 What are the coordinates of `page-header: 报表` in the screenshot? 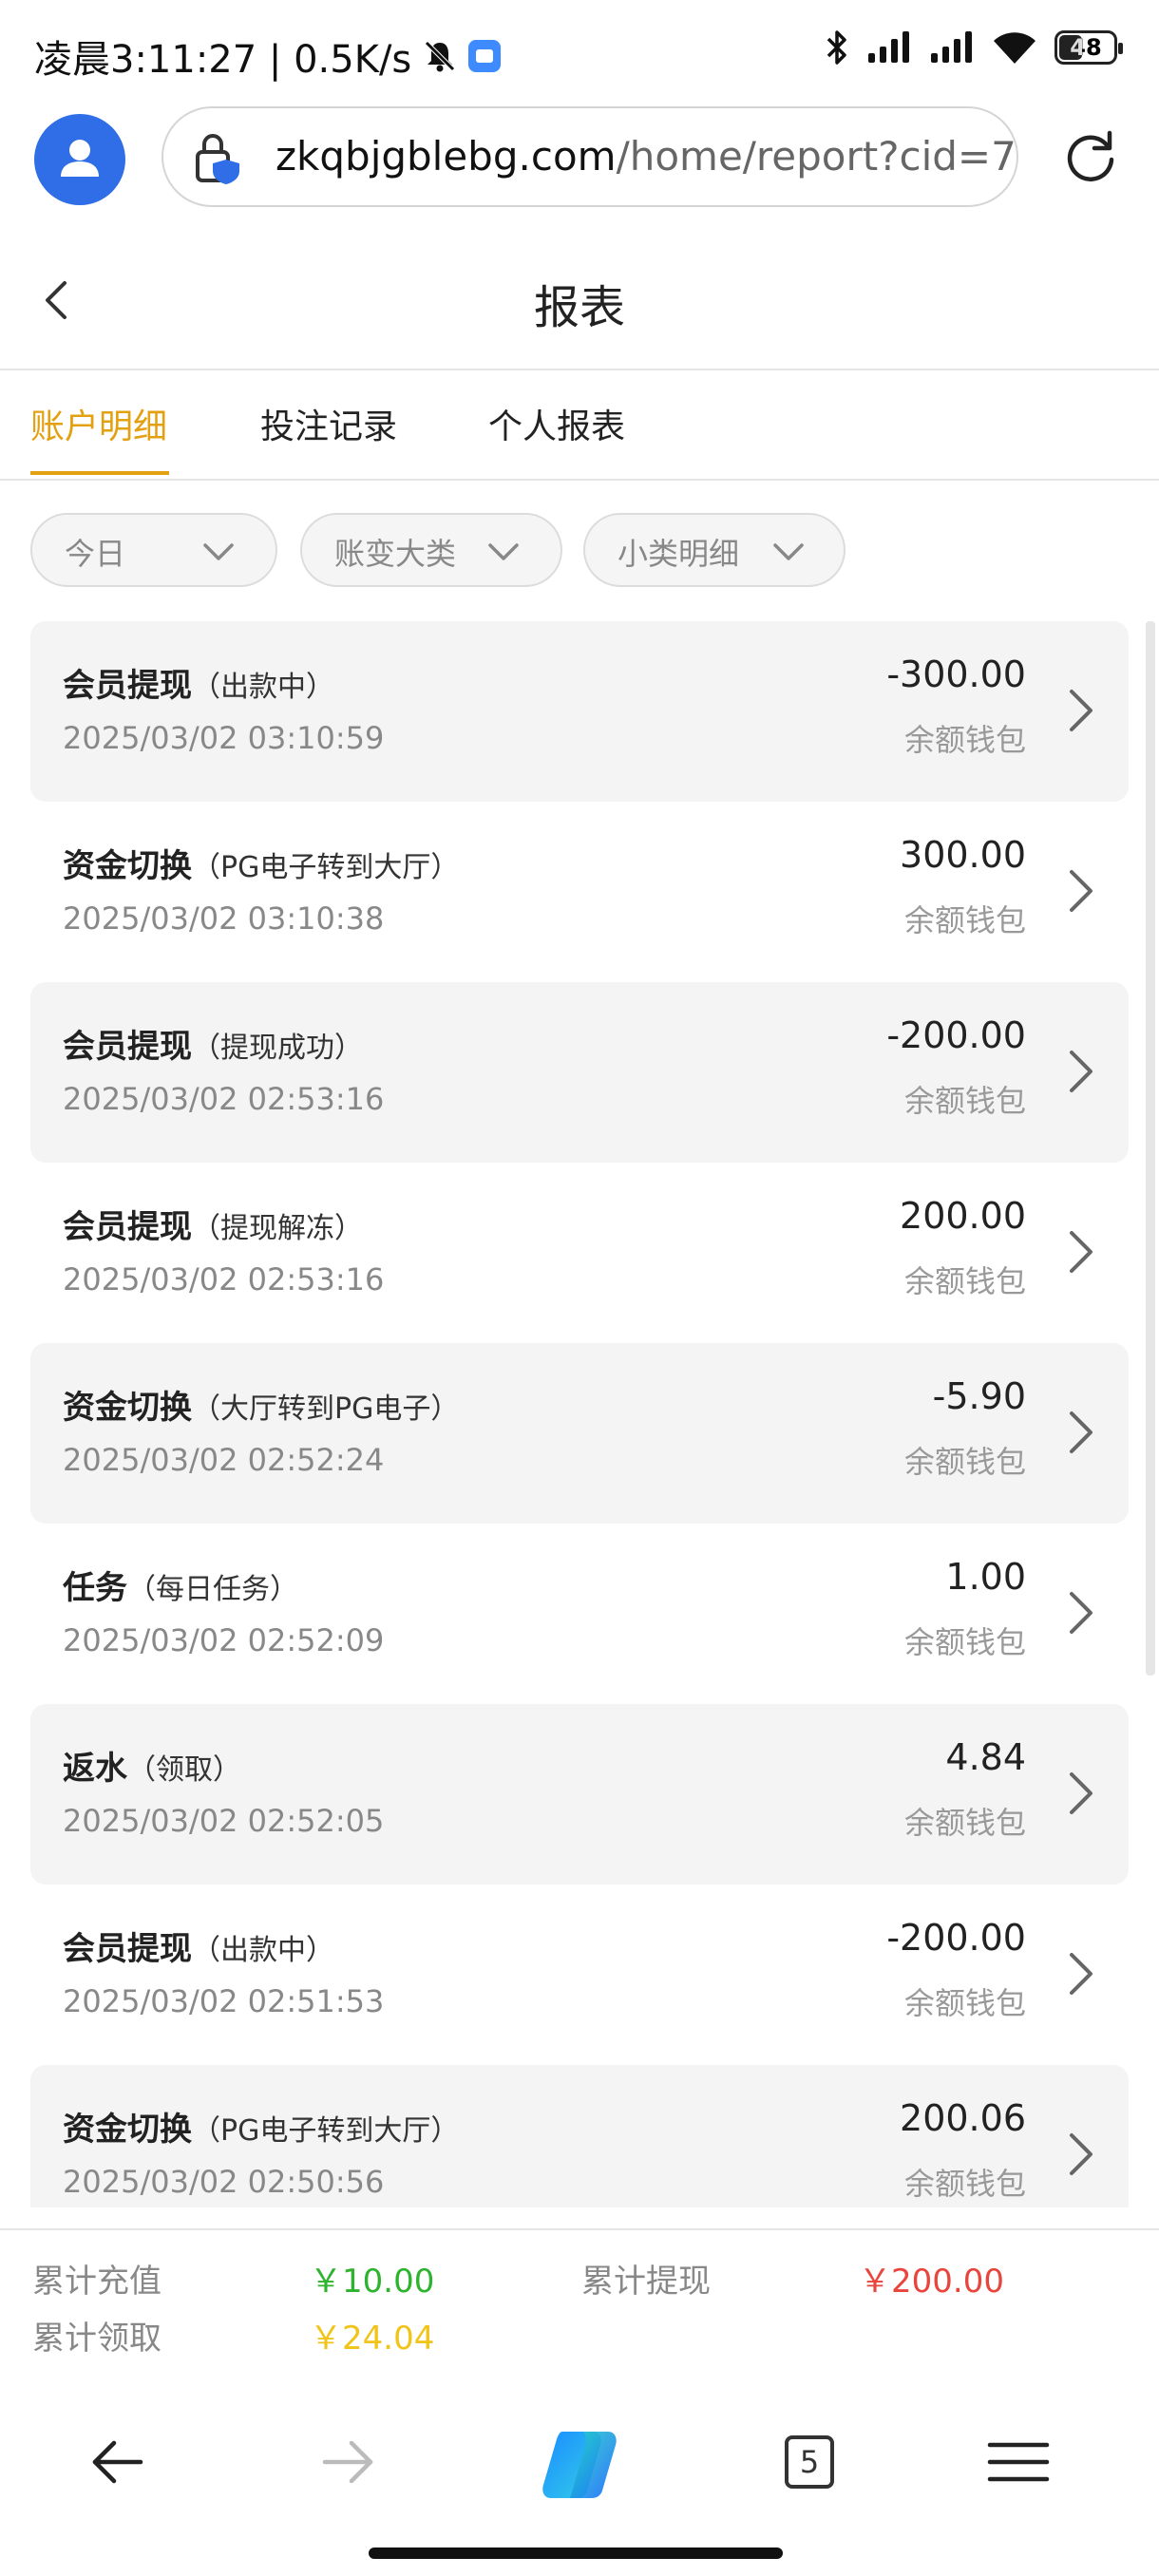 It's located at (579, 301).